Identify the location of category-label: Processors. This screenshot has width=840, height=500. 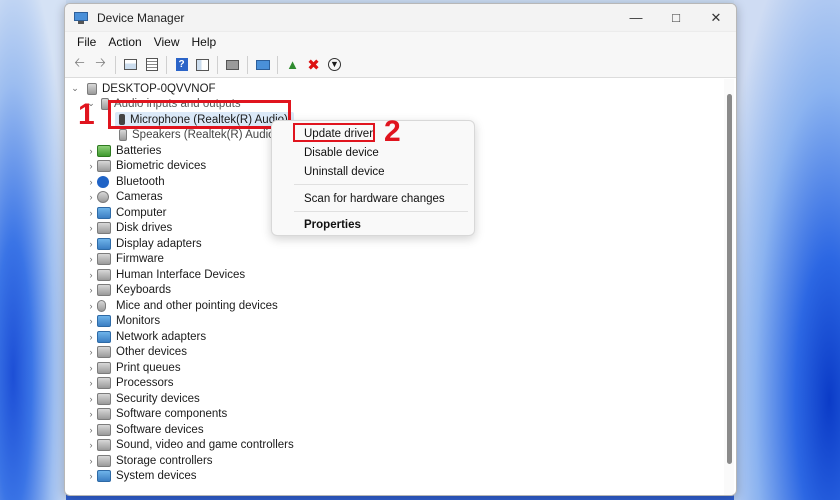
(145, 382).